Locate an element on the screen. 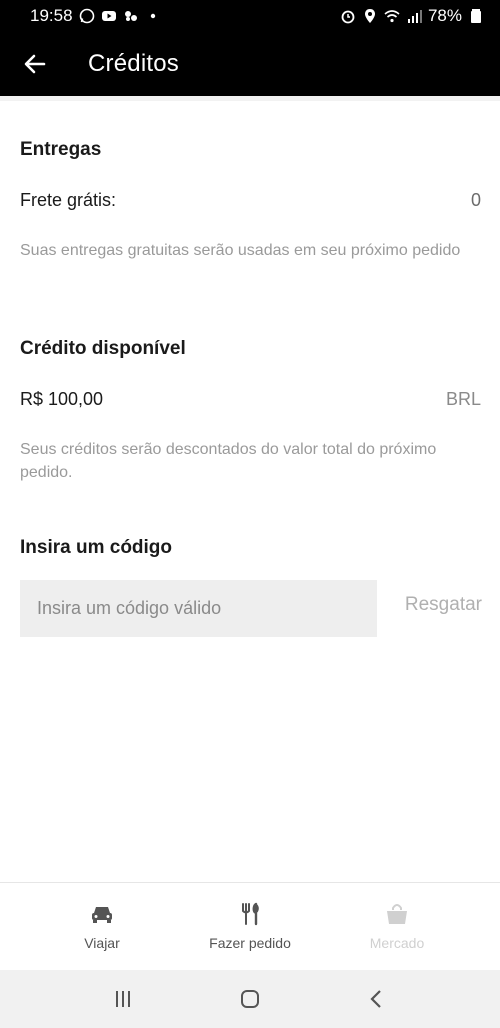 The width and height of the screenshot is (500, 1028). shopping-bag-icon is located at coordinates (397, 914).